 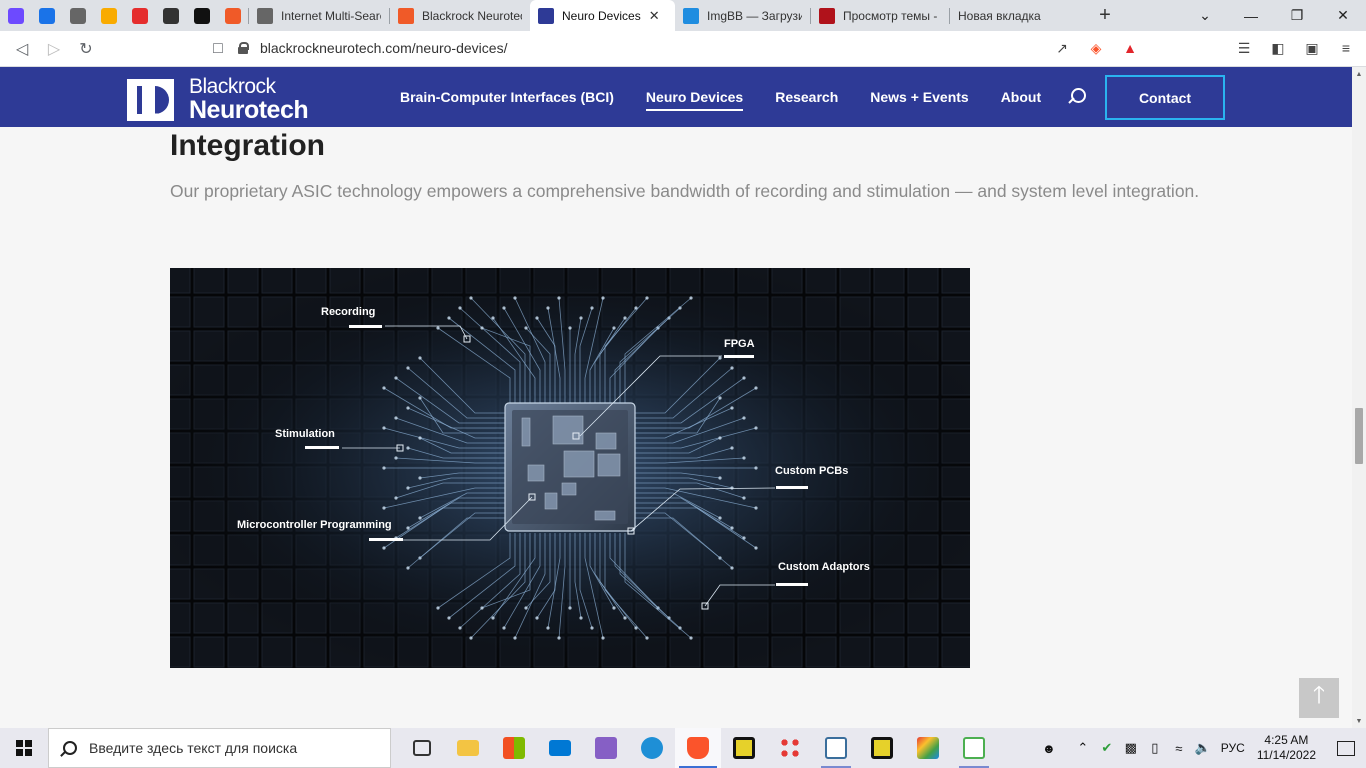 I want to click on start-button, so click(x=24, y=748).